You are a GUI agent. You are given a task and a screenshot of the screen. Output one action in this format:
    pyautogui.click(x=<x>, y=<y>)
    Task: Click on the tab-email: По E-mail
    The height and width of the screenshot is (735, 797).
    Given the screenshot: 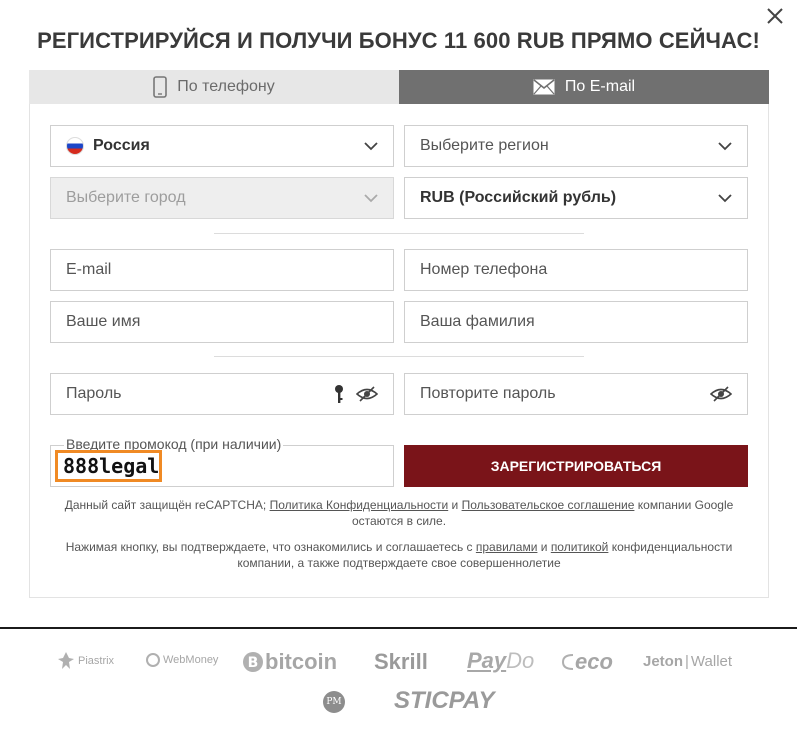 What is the action you would take?
    pyautogui.click(x=584, y=87)
    